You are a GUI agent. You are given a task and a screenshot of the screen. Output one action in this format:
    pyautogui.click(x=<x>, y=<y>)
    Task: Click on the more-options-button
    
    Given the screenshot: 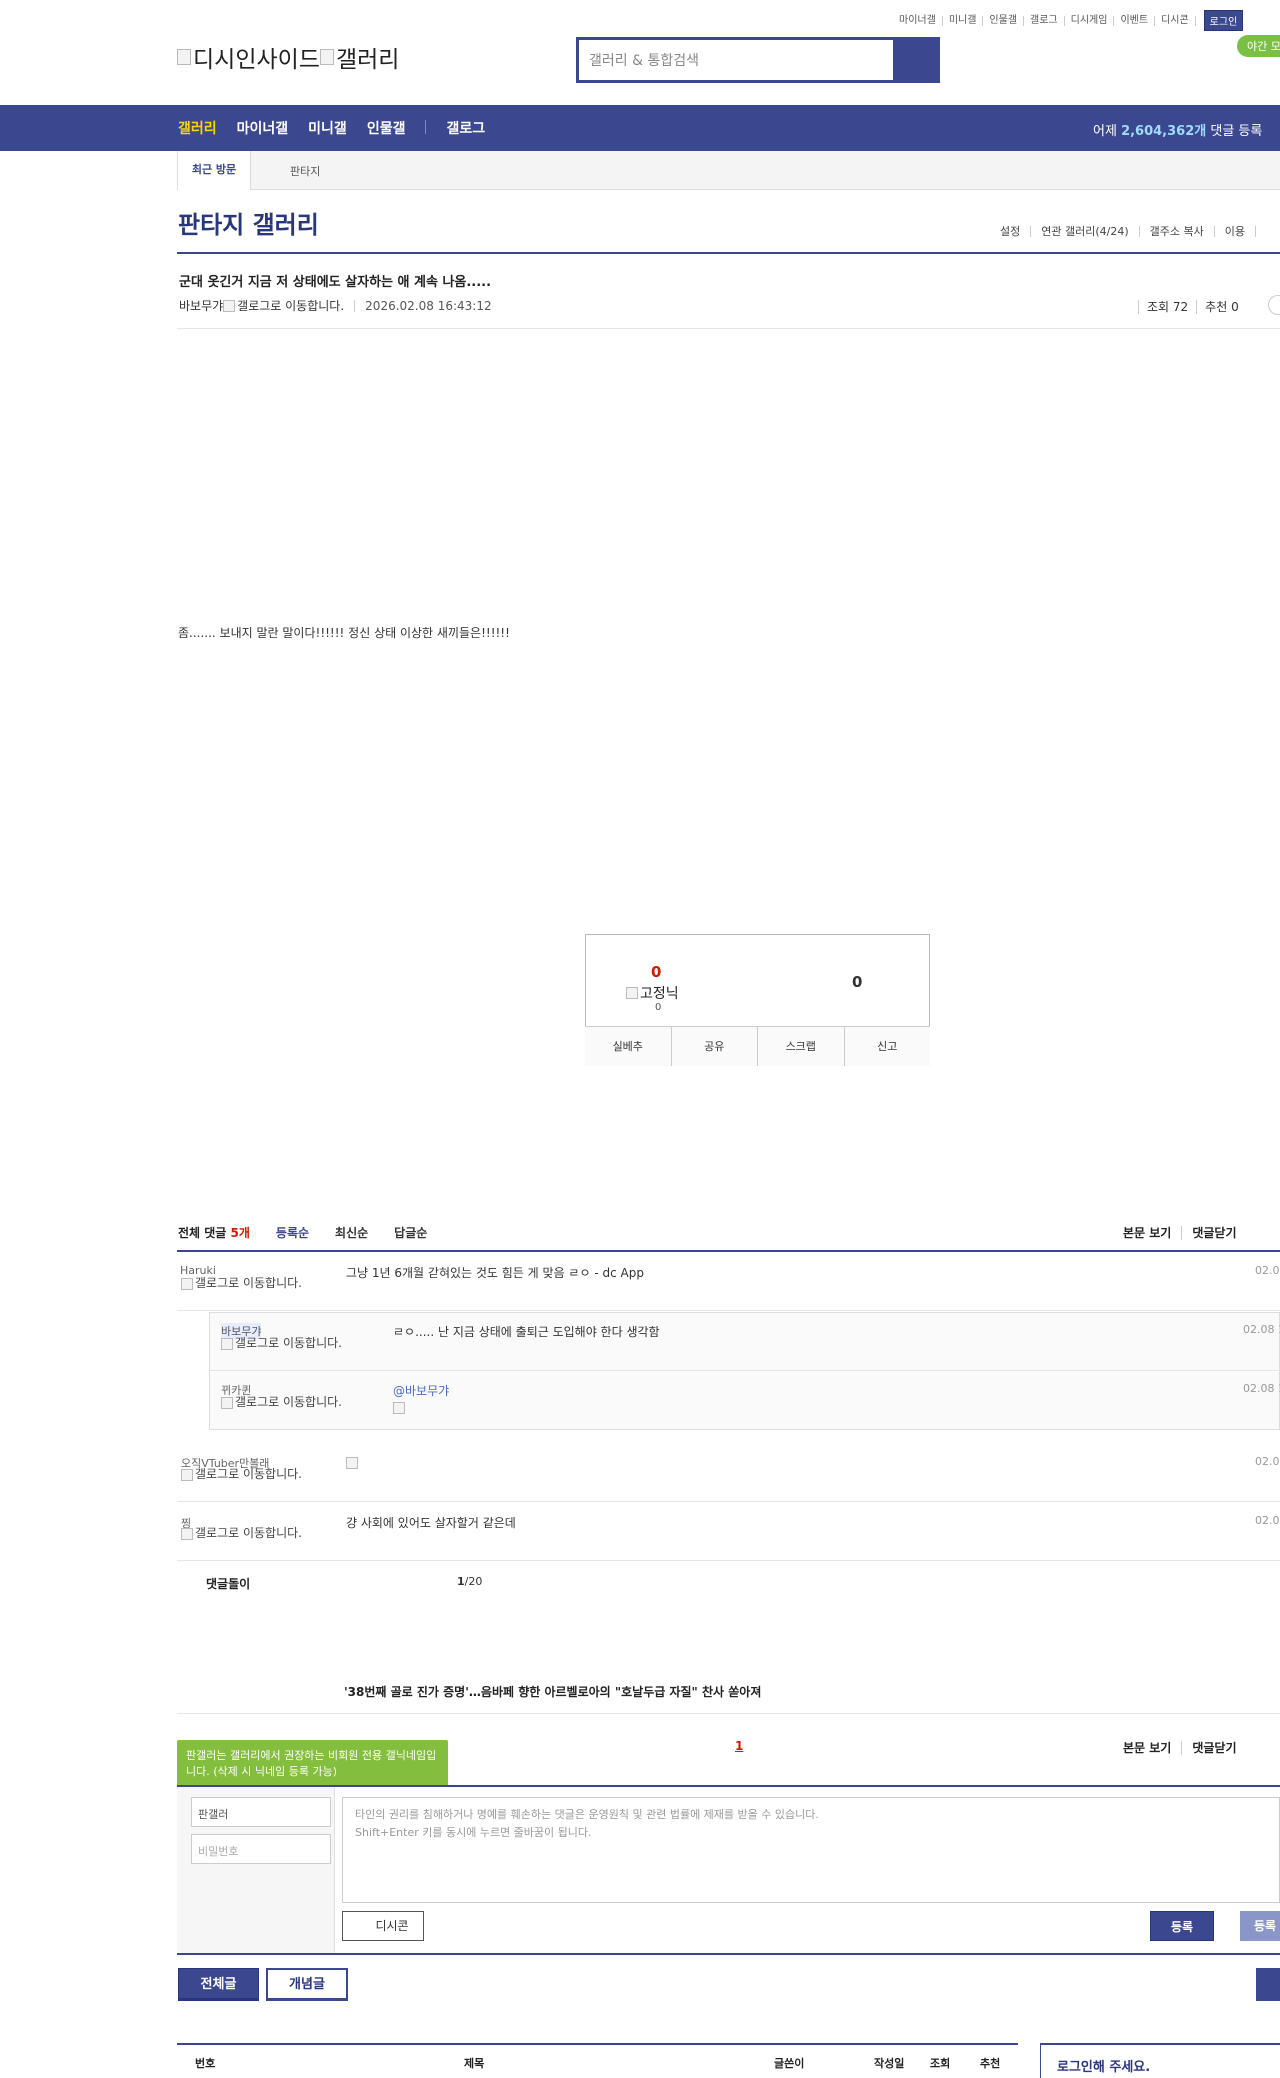 What is the action you would take?
    pyautogui.click(x=1274, y=305)
    